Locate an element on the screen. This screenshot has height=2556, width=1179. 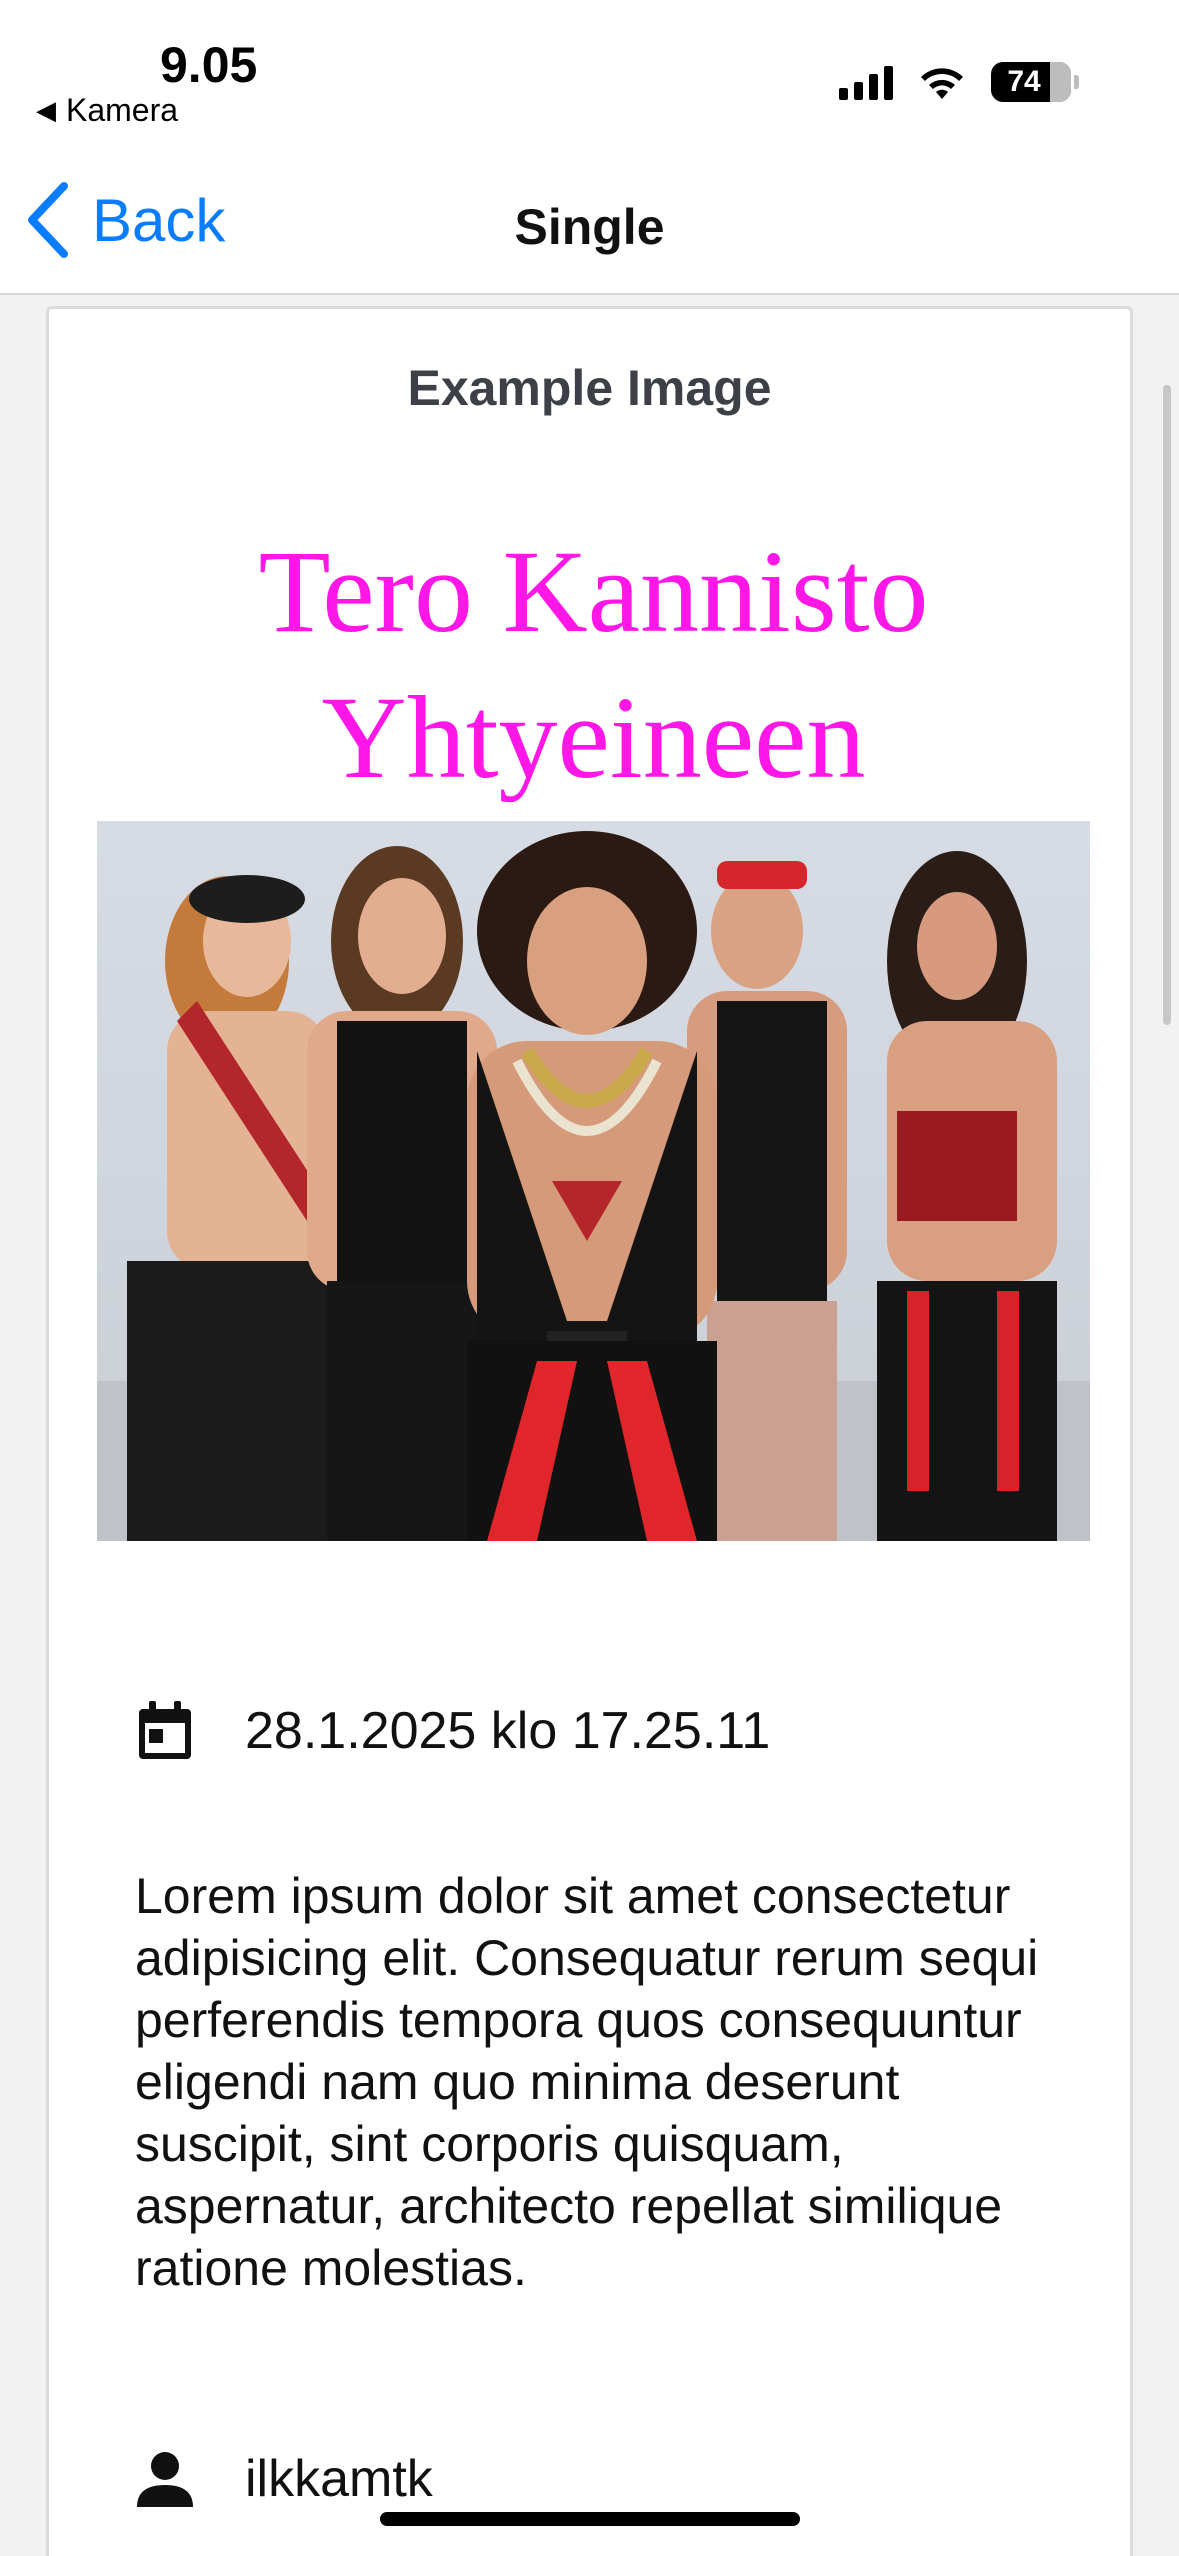
status-icons: 74 is located at coordinates (959, 82).